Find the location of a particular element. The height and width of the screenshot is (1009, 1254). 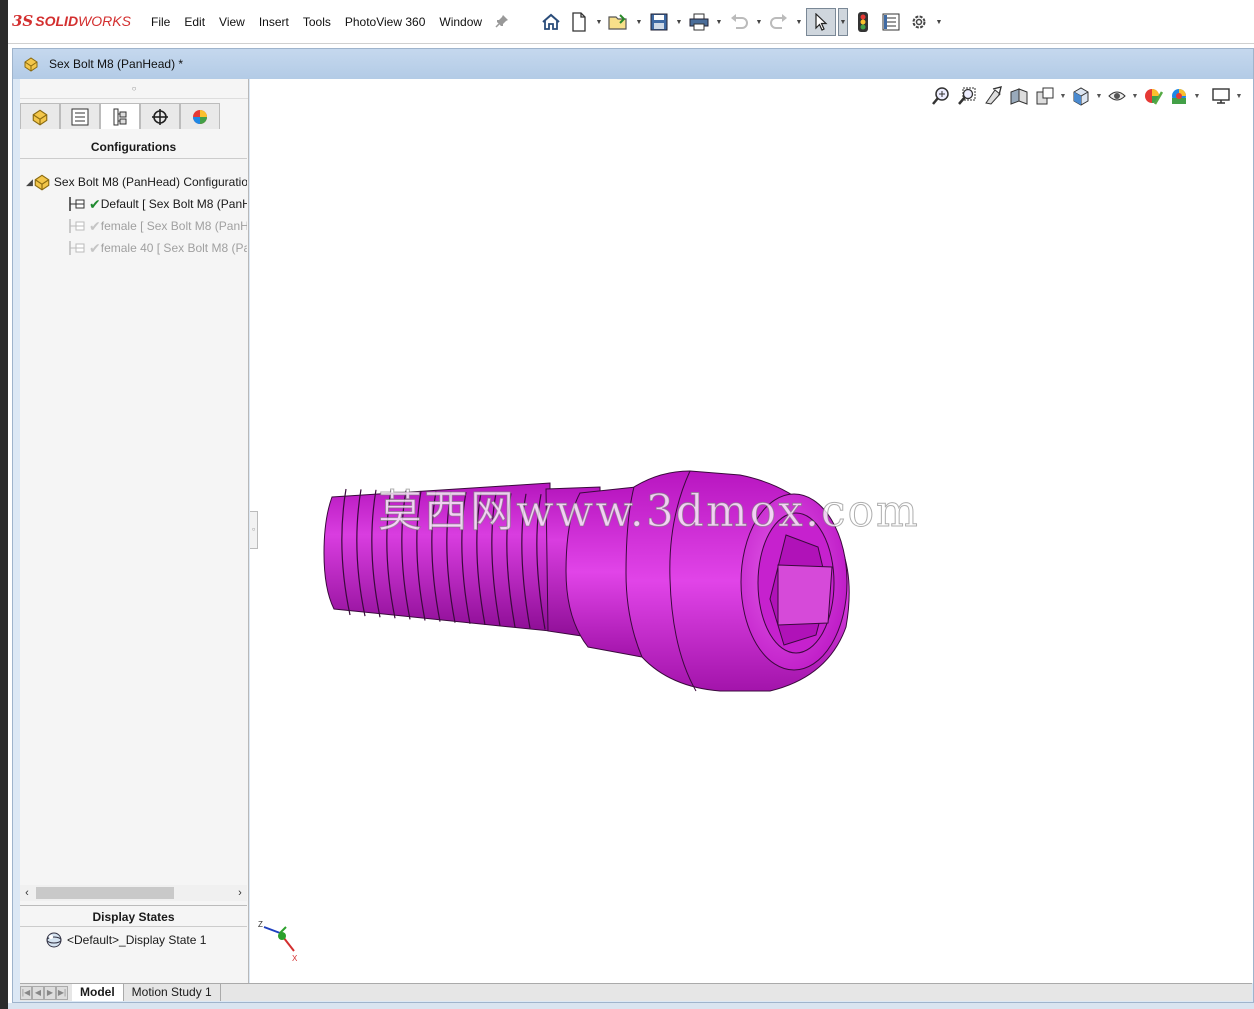

tab-dimxpert-manager is located at coordinates (160, 116).